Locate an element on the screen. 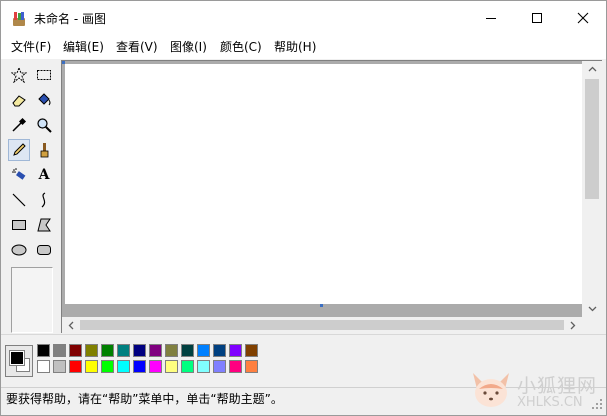 This screenshot has width=607, height=416. tool-polygon is located at coordinates (44, 225).